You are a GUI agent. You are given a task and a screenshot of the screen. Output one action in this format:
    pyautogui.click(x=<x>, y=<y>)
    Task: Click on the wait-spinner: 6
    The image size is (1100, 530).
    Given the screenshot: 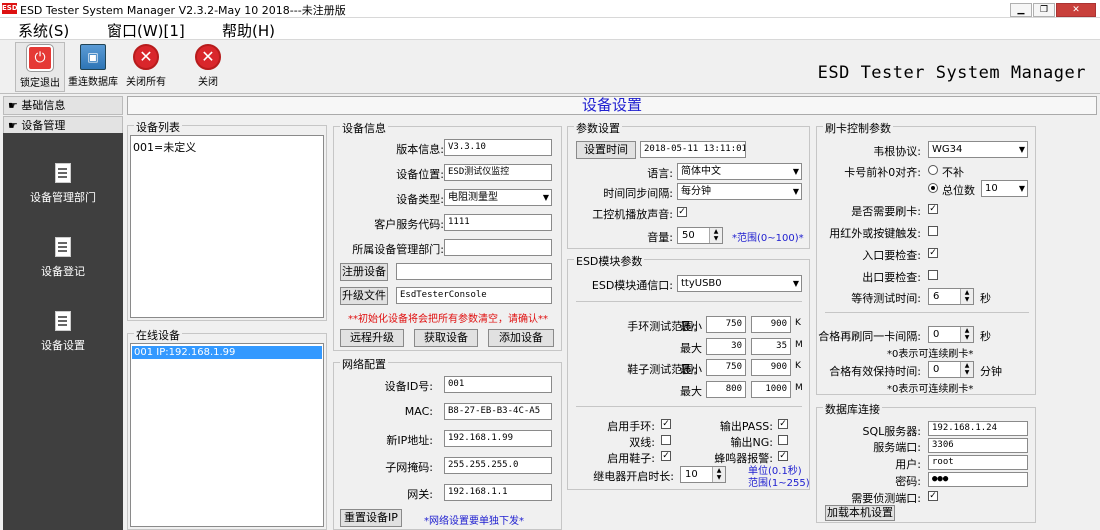 What is the action you would take?
    pyautogui.click(x=951, y=296)
    